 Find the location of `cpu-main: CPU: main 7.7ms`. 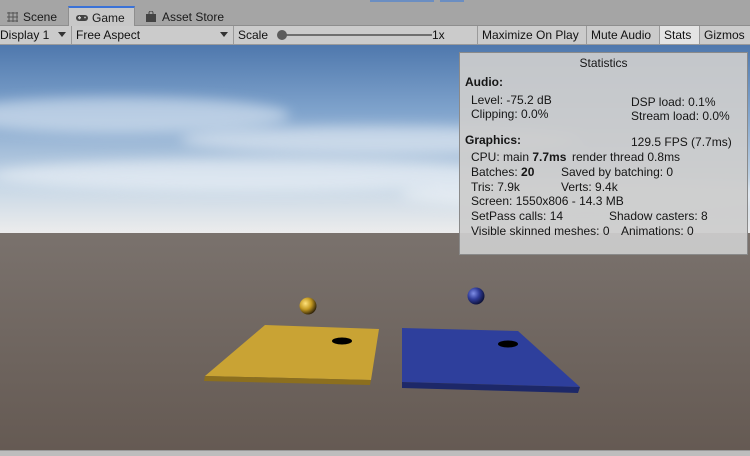

cpu-main: CPU: main 7.7ms is located at coordinates (518, 157).